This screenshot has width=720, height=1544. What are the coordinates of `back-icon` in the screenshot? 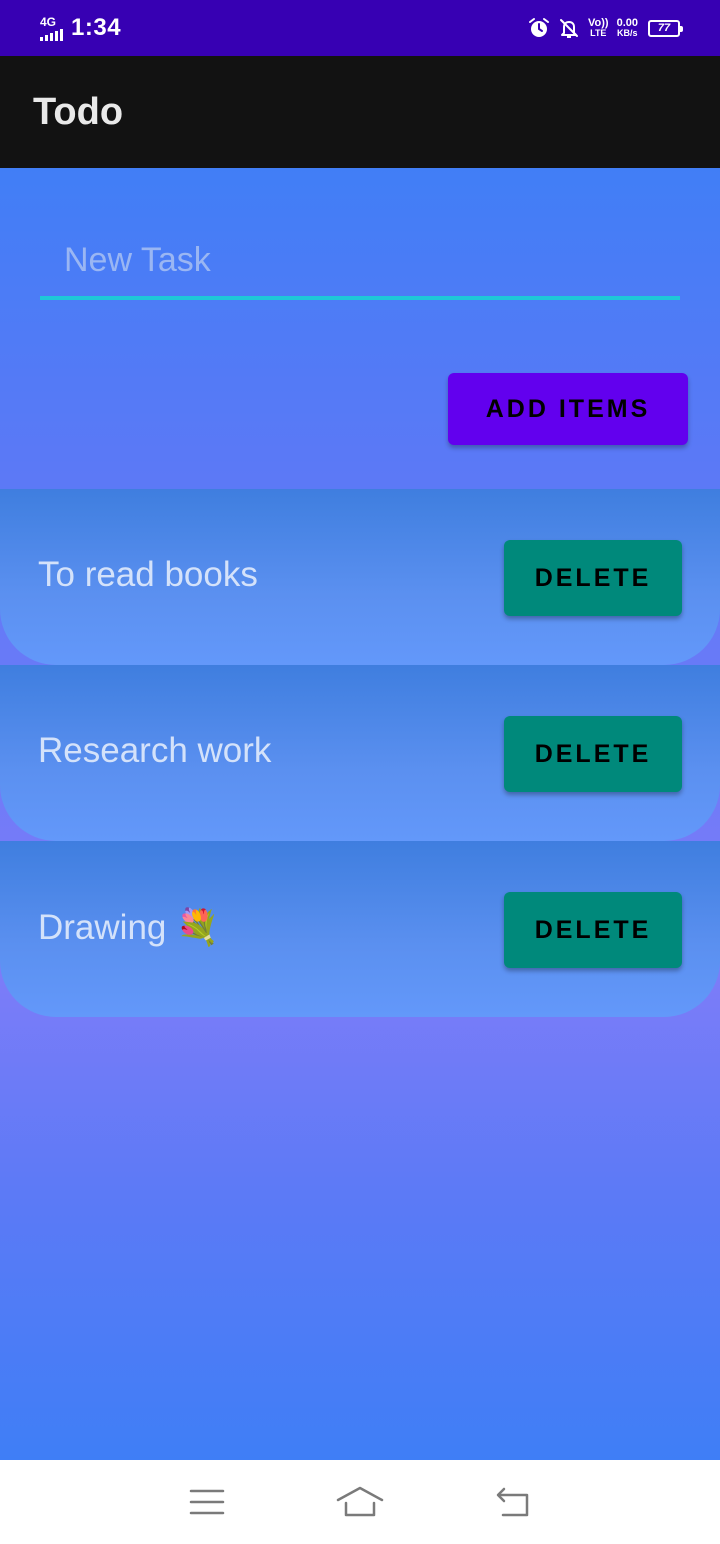 It's located at (513, 1502).